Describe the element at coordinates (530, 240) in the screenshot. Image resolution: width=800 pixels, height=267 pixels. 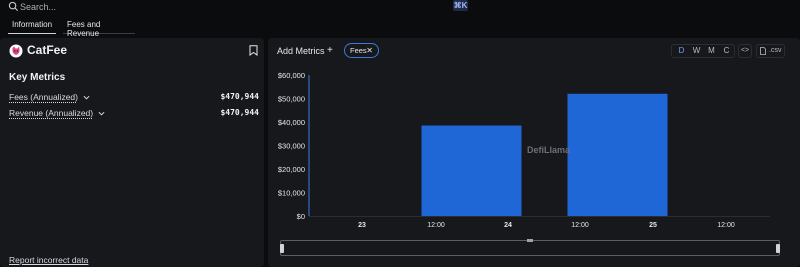
I see `brush-grip` at that location.